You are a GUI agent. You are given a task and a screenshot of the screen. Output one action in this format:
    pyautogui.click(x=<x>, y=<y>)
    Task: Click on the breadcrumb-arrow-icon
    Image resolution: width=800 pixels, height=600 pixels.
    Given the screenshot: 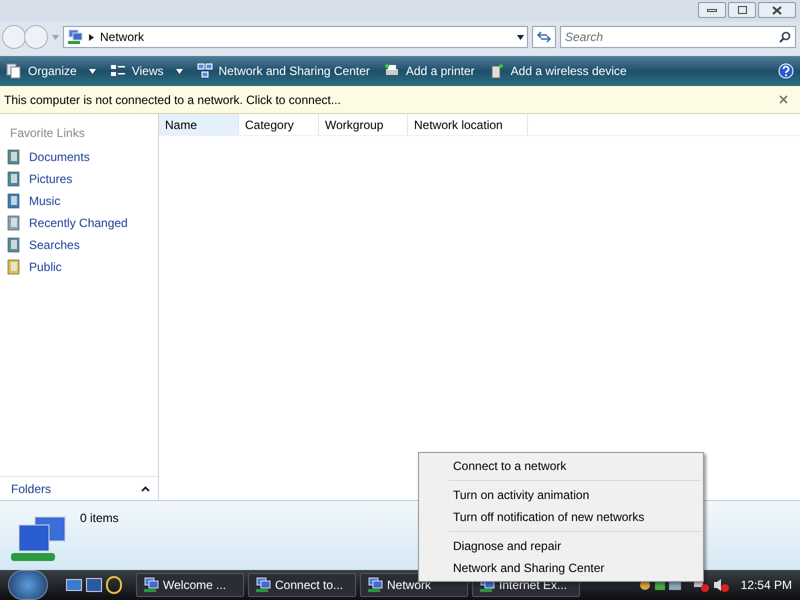 What is the action you would take?
    pyautogui.click(x=91, y=37)
    